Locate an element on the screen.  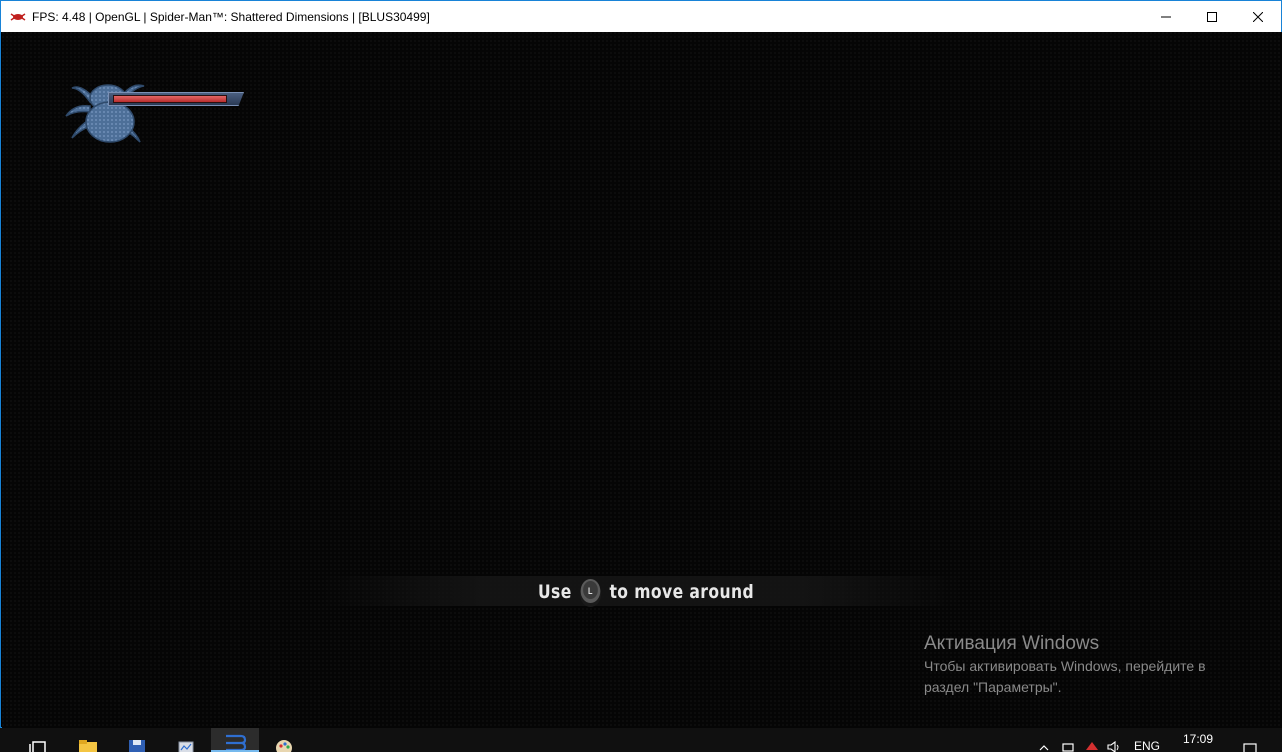
task-view-button is located at coordinates (38, 740).